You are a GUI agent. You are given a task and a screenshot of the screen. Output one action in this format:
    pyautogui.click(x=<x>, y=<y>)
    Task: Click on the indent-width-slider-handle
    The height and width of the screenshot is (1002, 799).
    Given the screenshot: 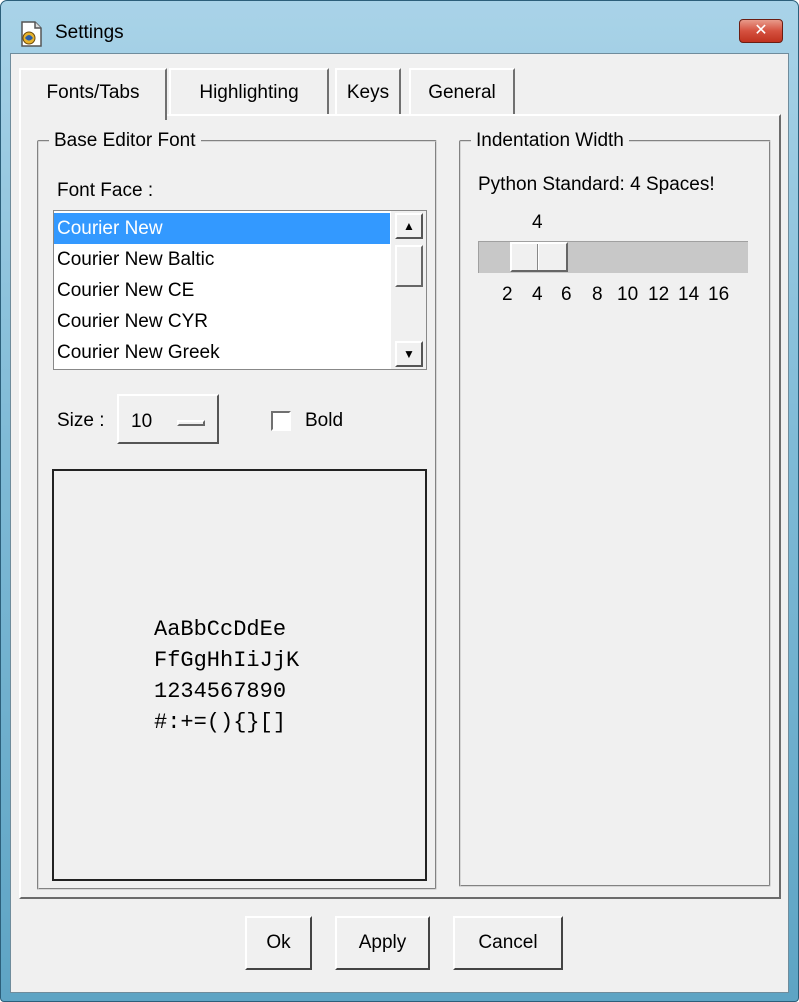 What is the action you would take?
    pyautogui.click(x=539, y=257)
    